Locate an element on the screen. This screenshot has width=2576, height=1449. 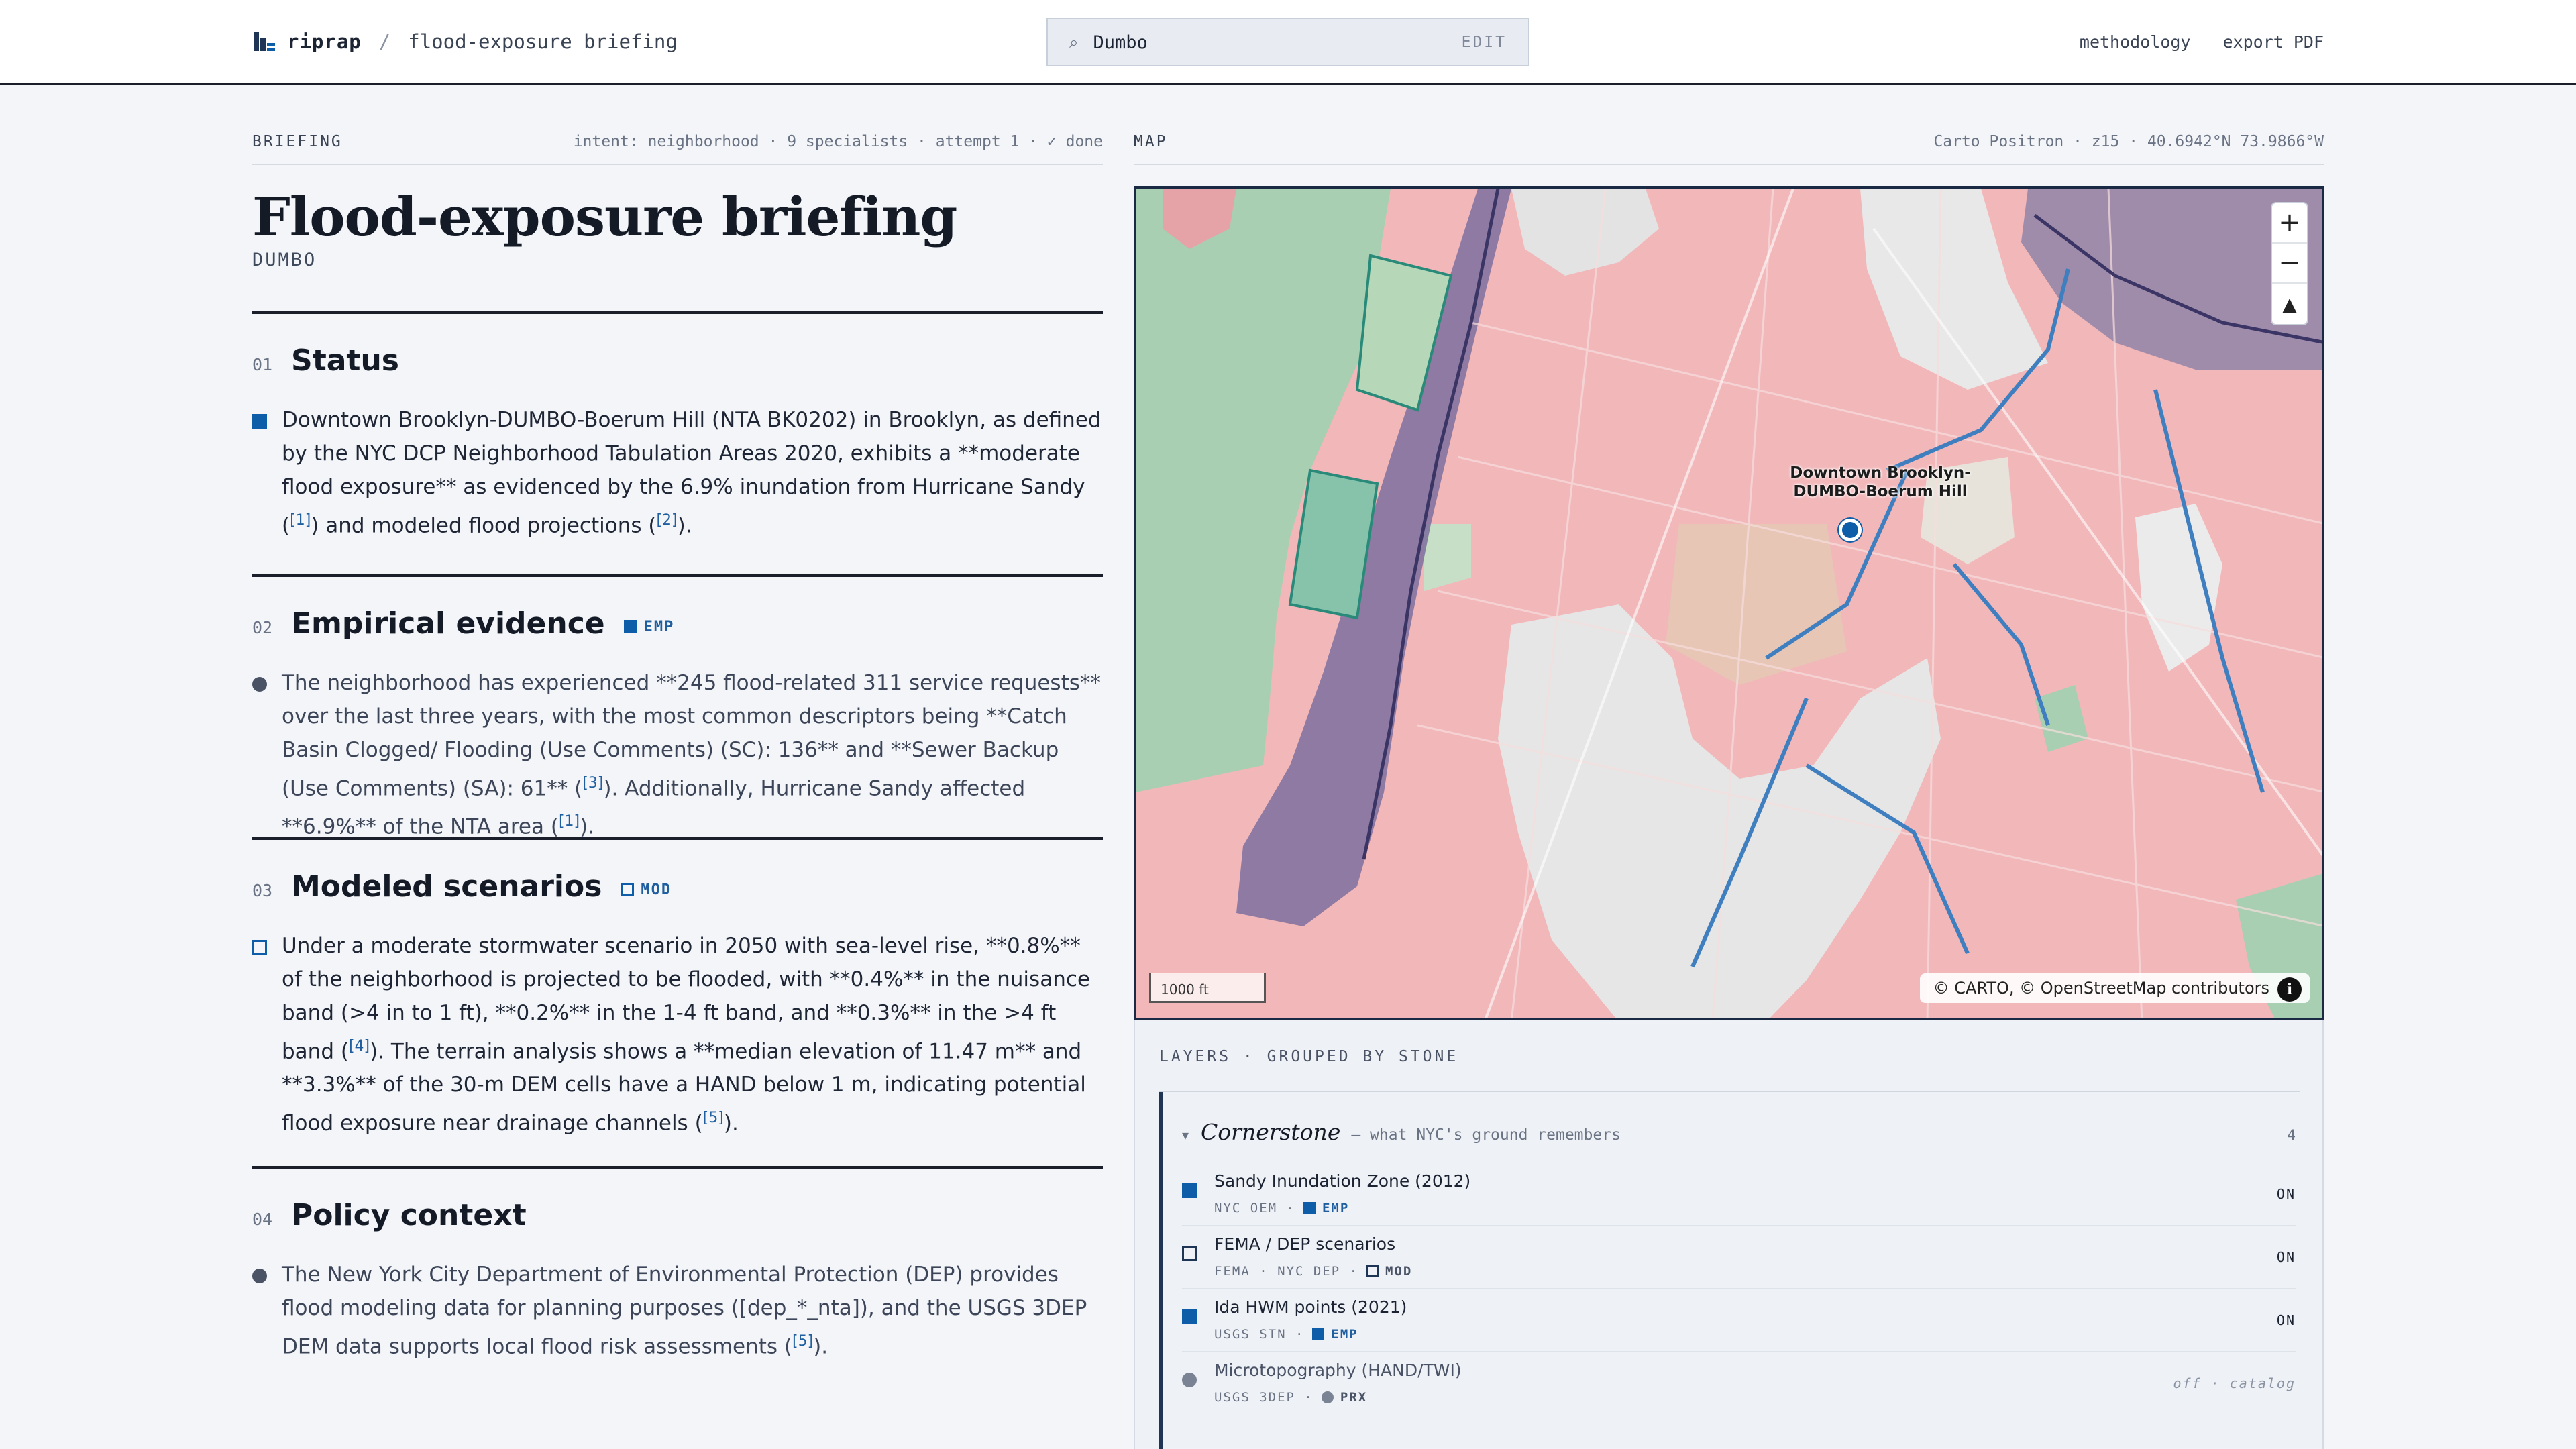
section-number: 01 is located at coordinates (262, 364).